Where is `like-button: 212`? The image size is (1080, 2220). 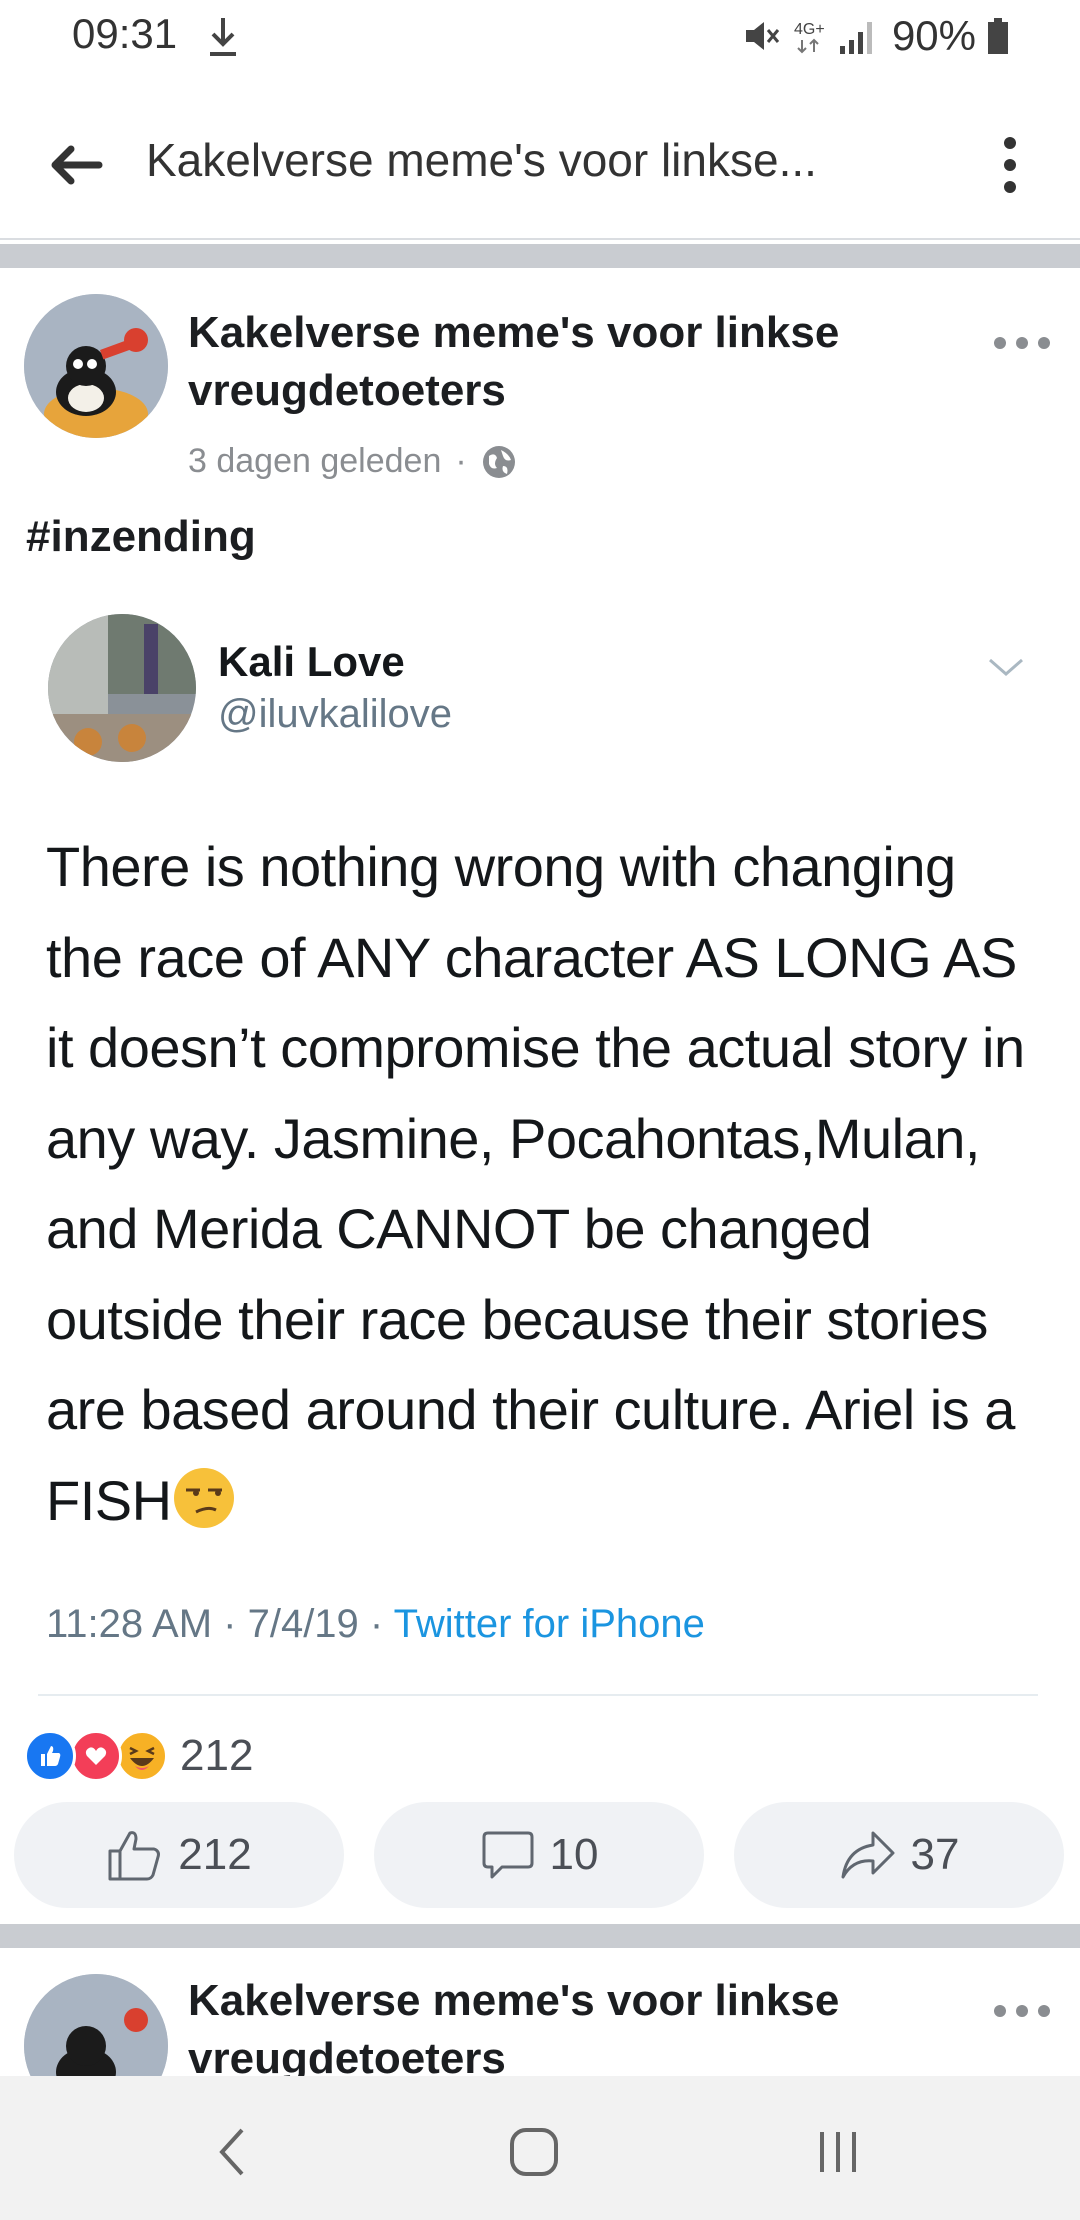 like-button: 212 is located at coordinates (179, 1855).